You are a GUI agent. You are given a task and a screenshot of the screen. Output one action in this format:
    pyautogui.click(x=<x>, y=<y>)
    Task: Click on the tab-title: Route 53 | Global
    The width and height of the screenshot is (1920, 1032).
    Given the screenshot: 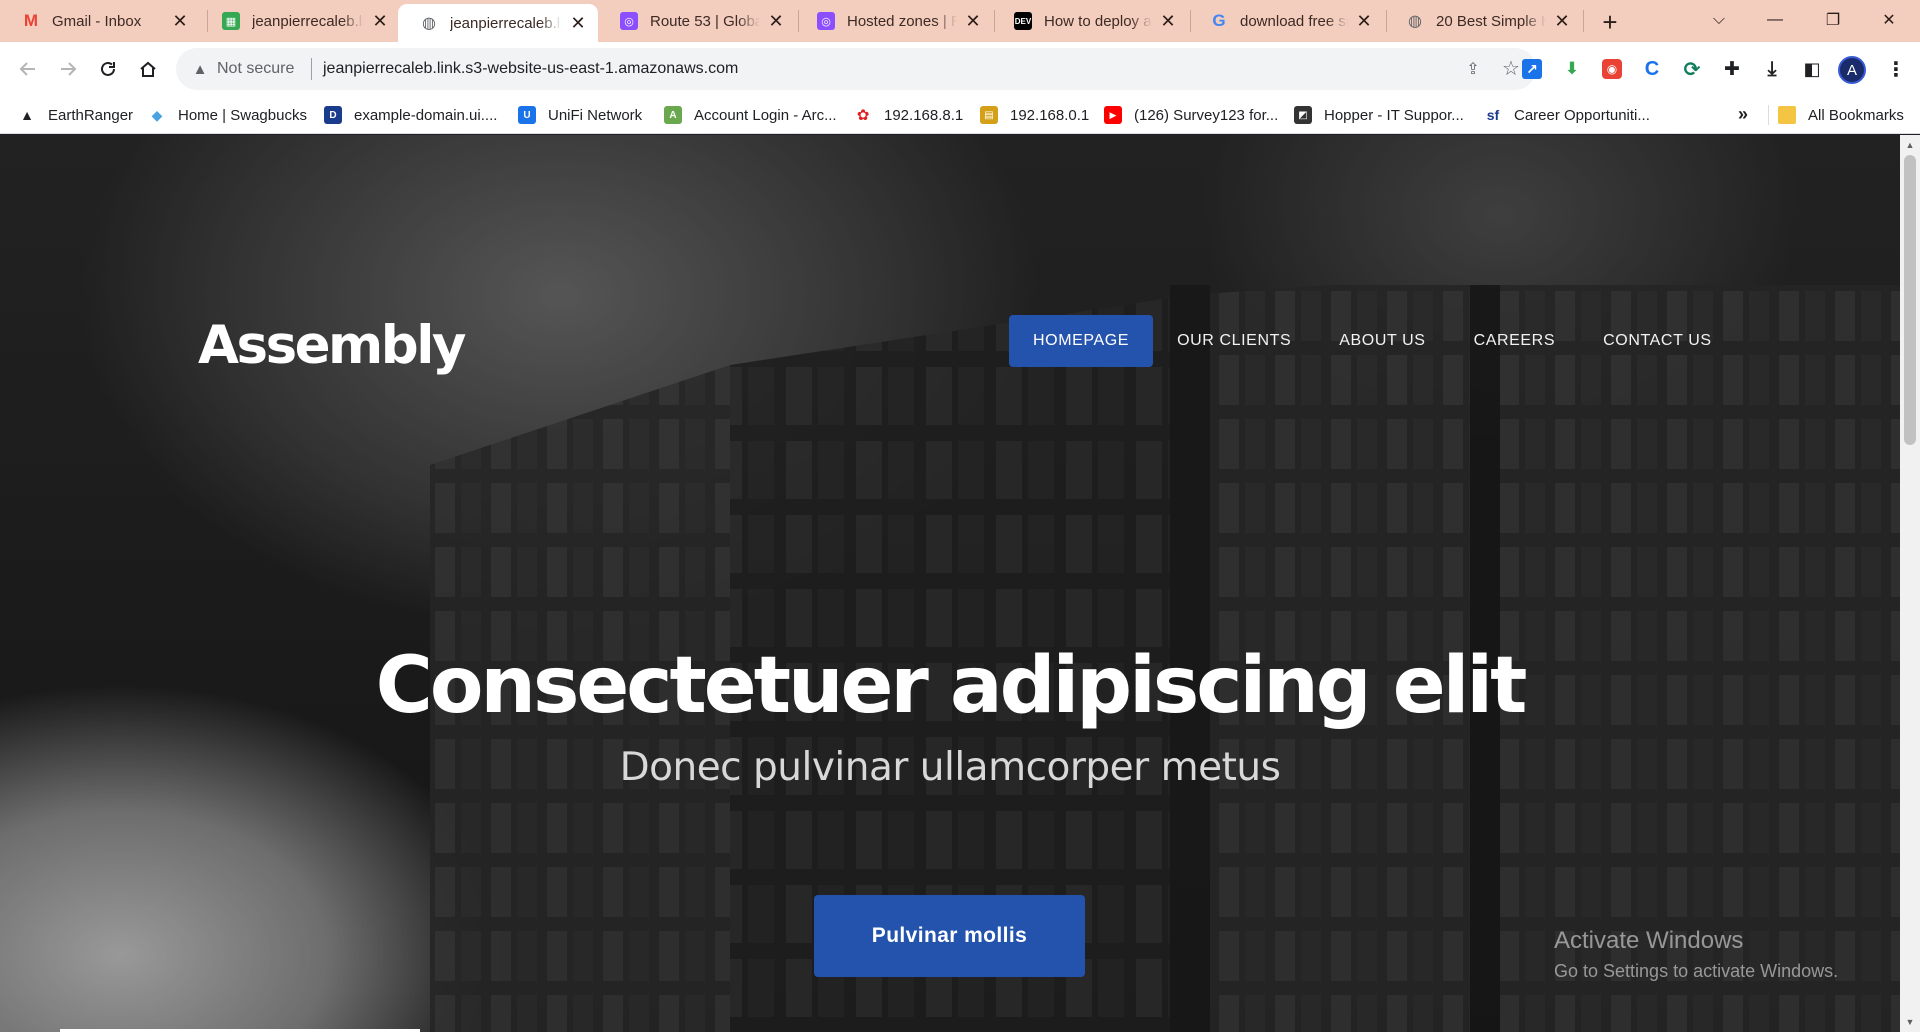 What is the action you would take?
    pyautogui.click(x=705, y=21)
    